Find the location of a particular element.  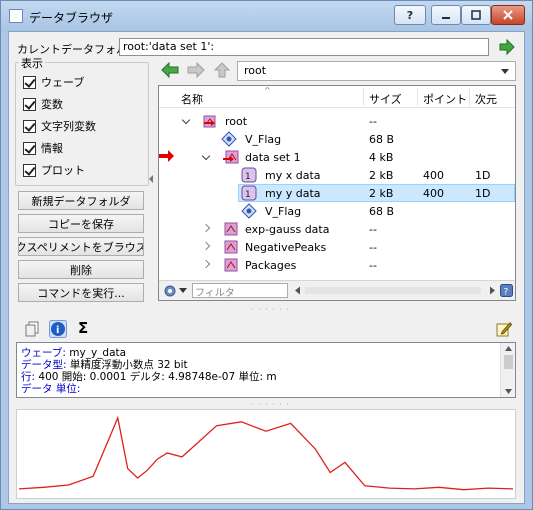

tree-row-root: root -- is located at coordinates (337, 121).